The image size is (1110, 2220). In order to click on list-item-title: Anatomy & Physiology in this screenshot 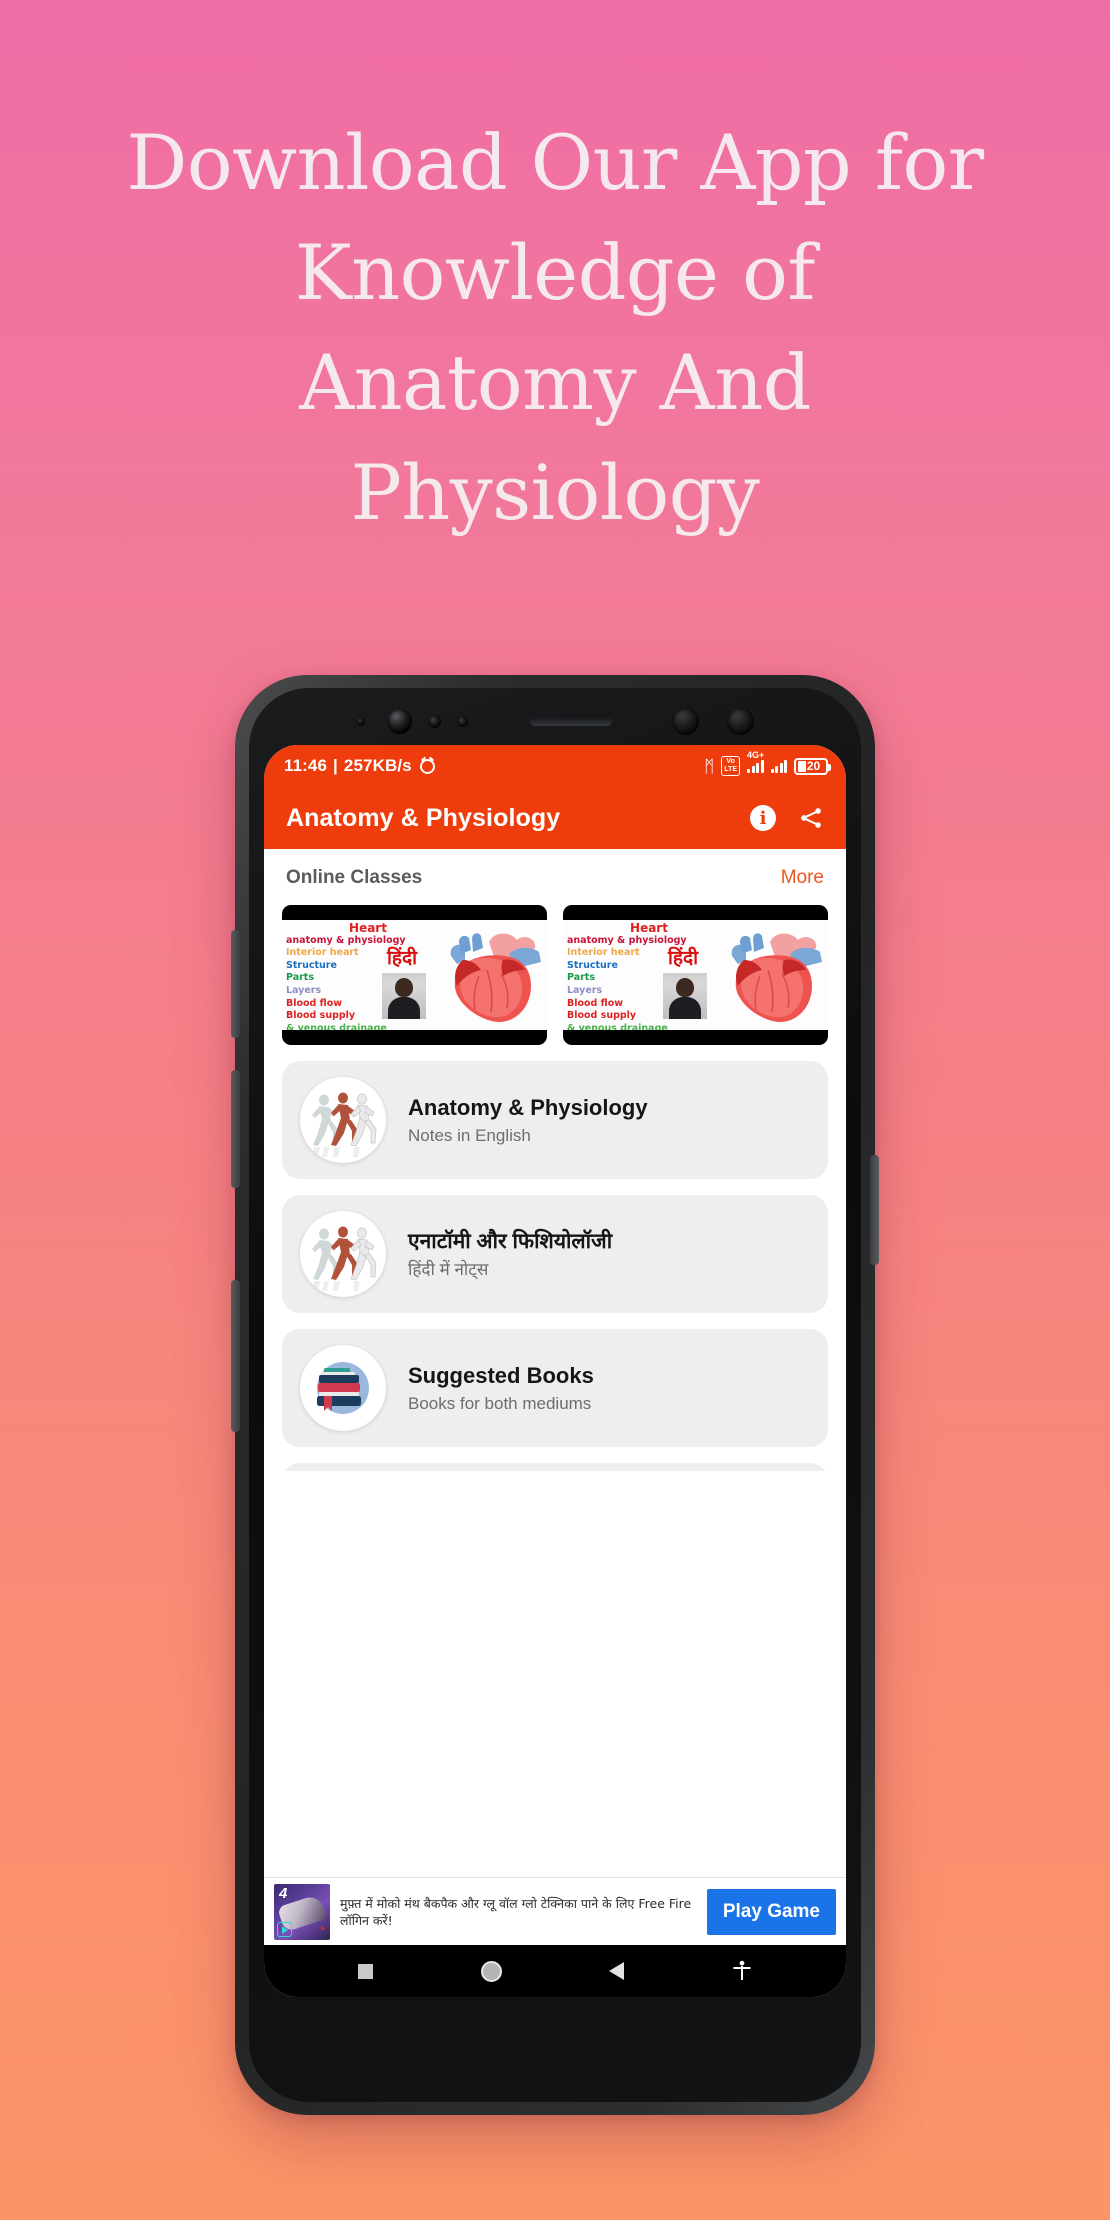, I will do `click(528, 1107)`.